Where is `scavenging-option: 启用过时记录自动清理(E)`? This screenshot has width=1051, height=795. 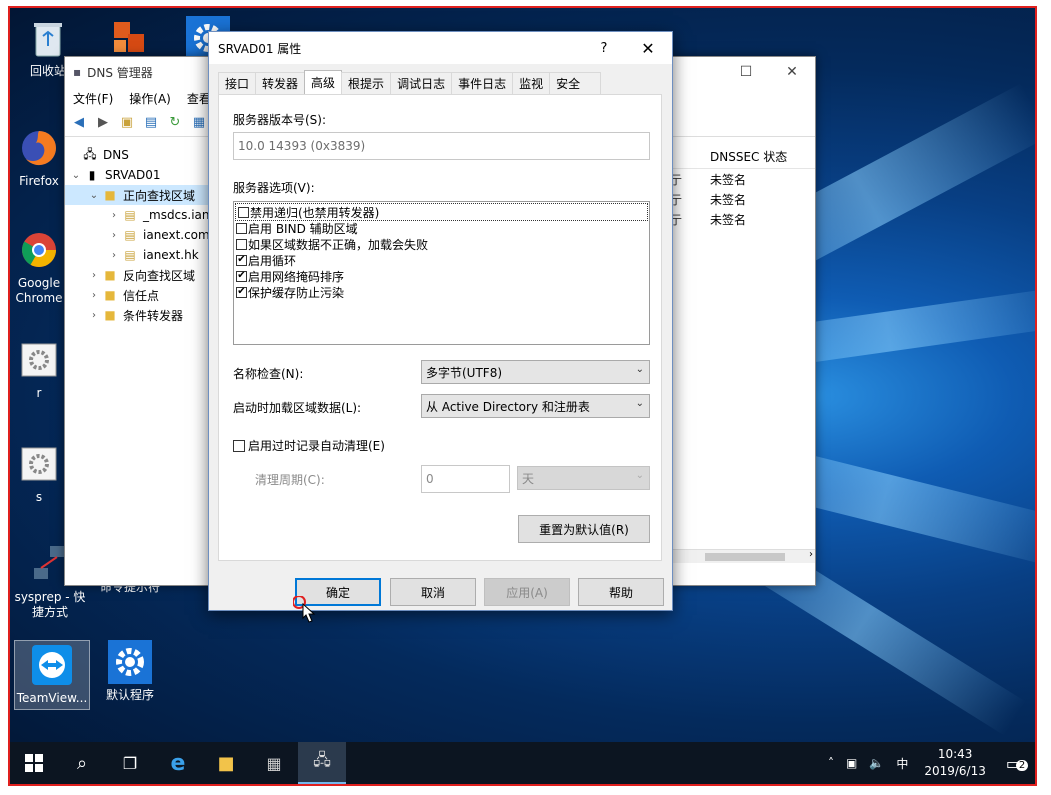
scavenging-option: 启用过时记录自动清理(E) is located at coordinates (309, 445).